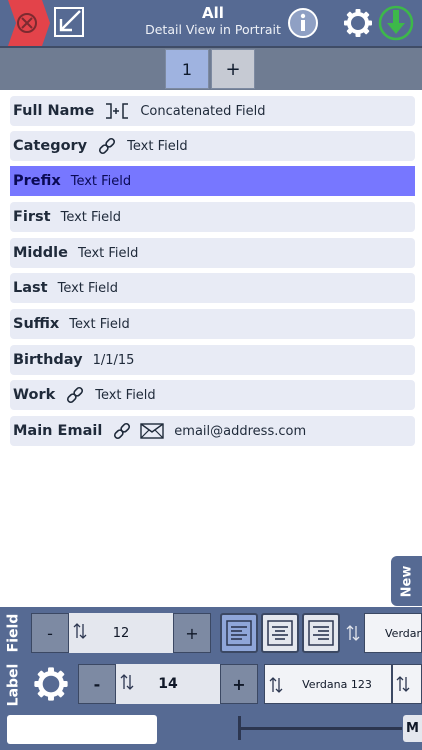 Image resolution: width=422 pixels, height=750 pixels. I want to click on label-panel-label-text: Label, so click(13, 685).